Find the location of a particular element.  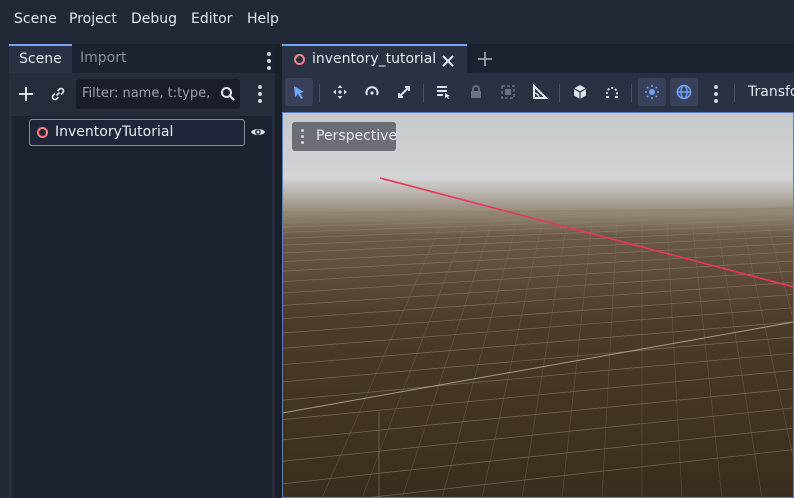

move-icon is located at coordinates (340, 92).